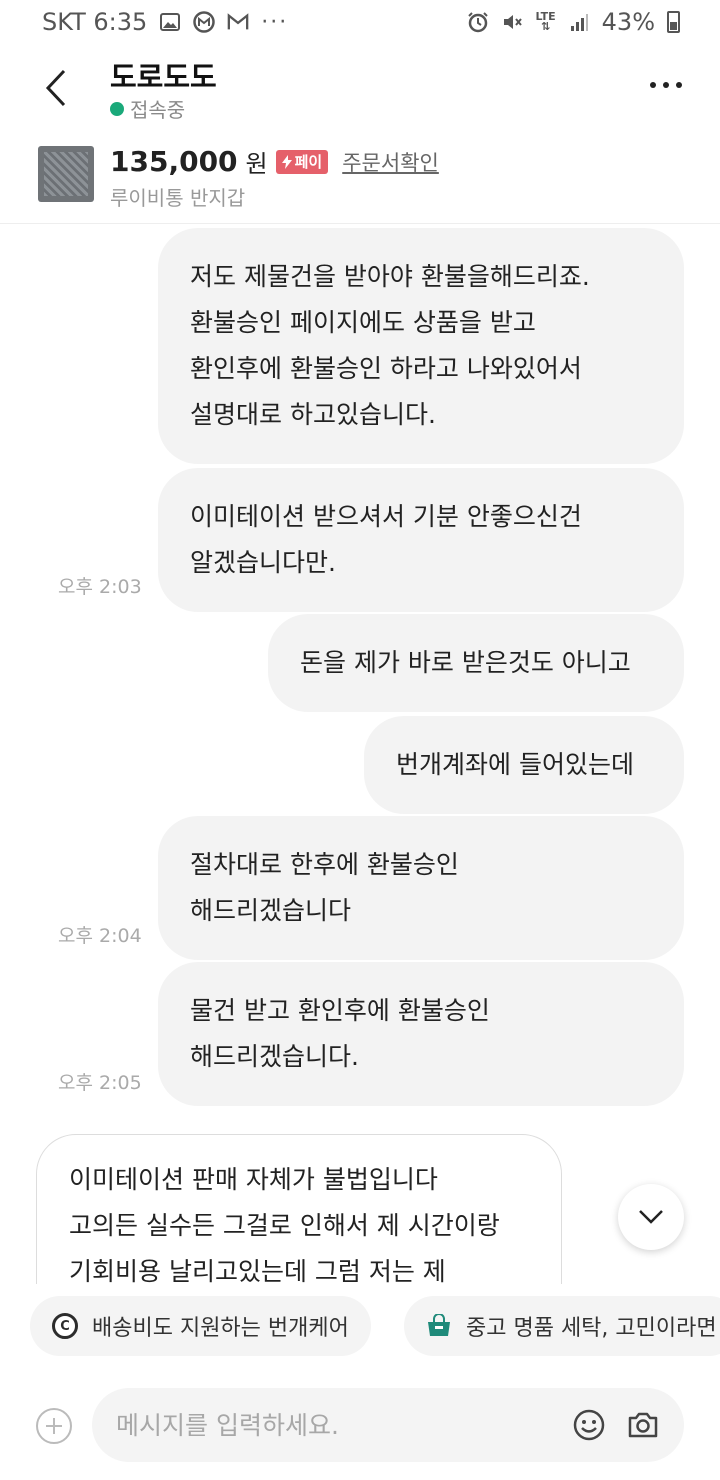 This screenshot has height=1480, width=720. Describe the element at coordinates (360, 22) in the screenshot. I see `status-bar: SKT 6:35 ··· LTE ⇅ 43%` at that location.